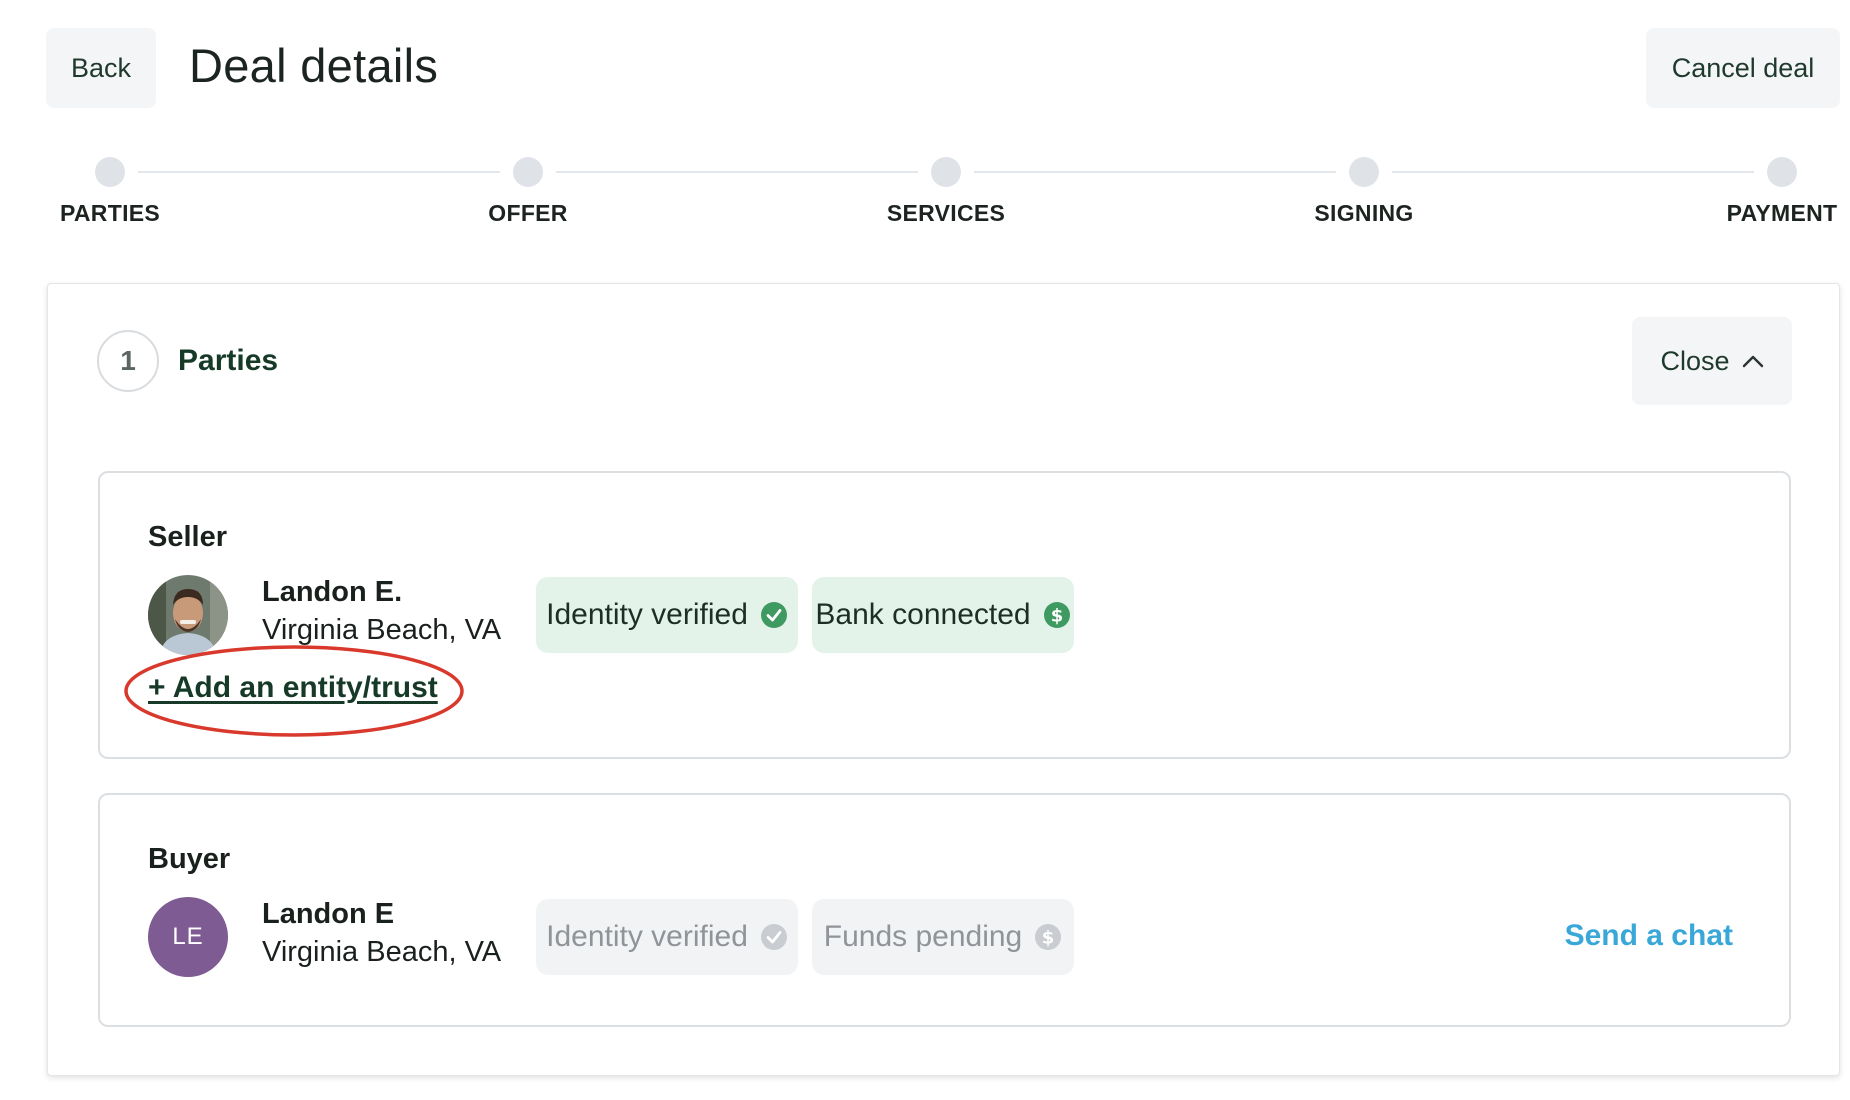 Image resolution: width=1850 pixels, height=1100 pixels. What do you see at coordinates (946, 172) in the screenshot?
I see `step-dot-services` at bounding box center [946, 172].